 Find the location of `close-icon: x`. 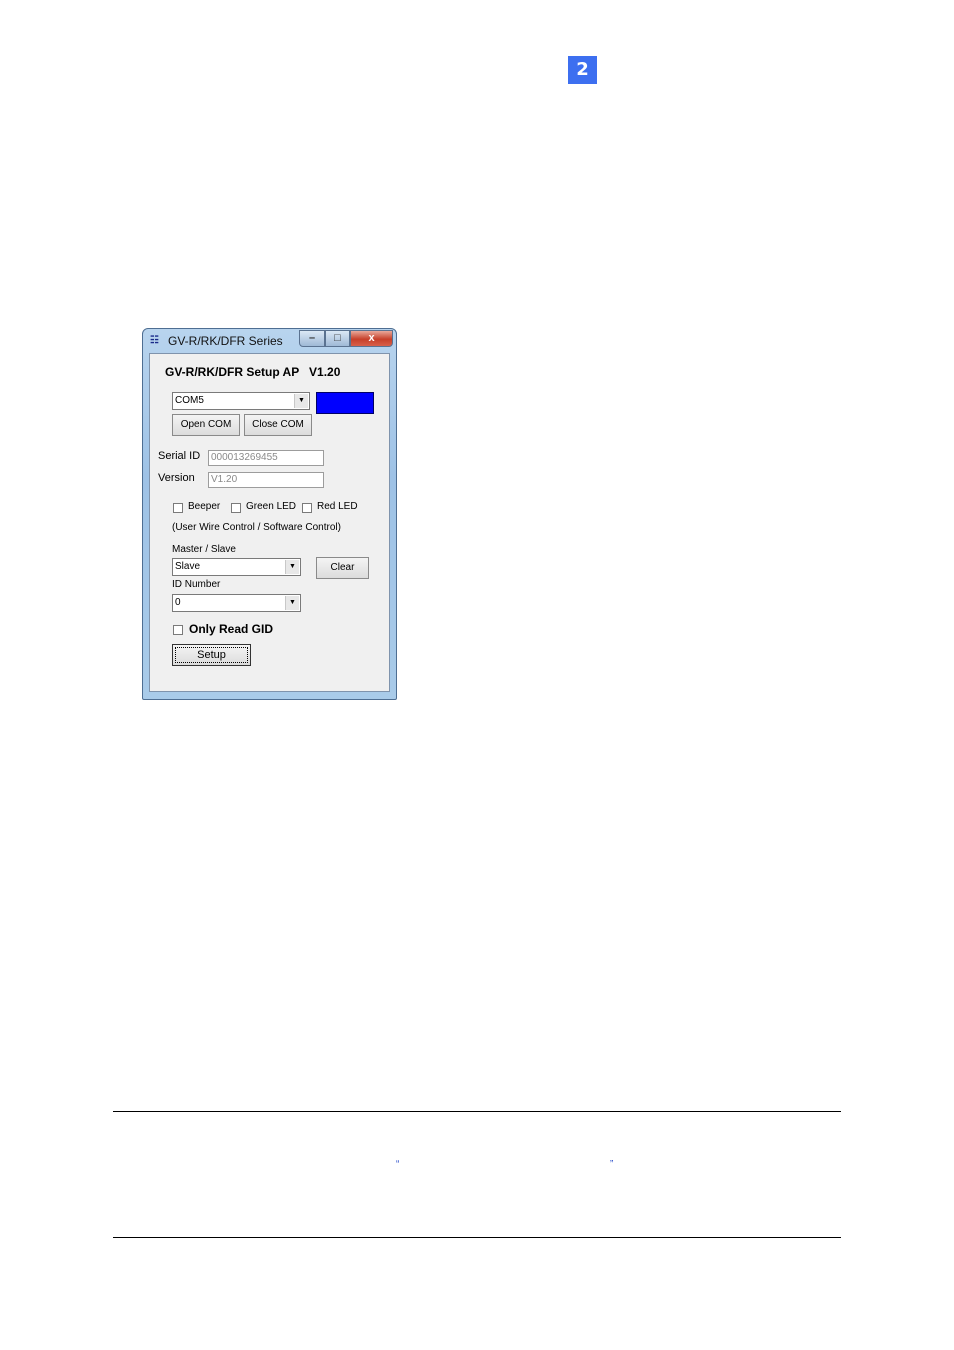

close-icon: x is located at coordinates (371, 338).